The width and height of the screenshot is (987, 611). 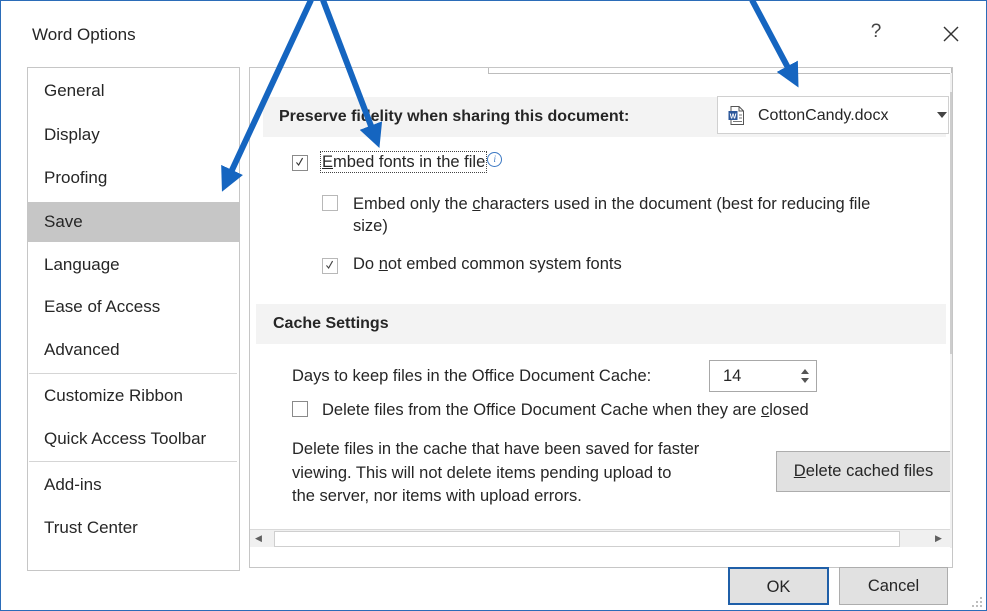 What do you see at coordinates (778, 586) in the screenshot?
I see `ok-button: OK` at bounding box center [778, 586].